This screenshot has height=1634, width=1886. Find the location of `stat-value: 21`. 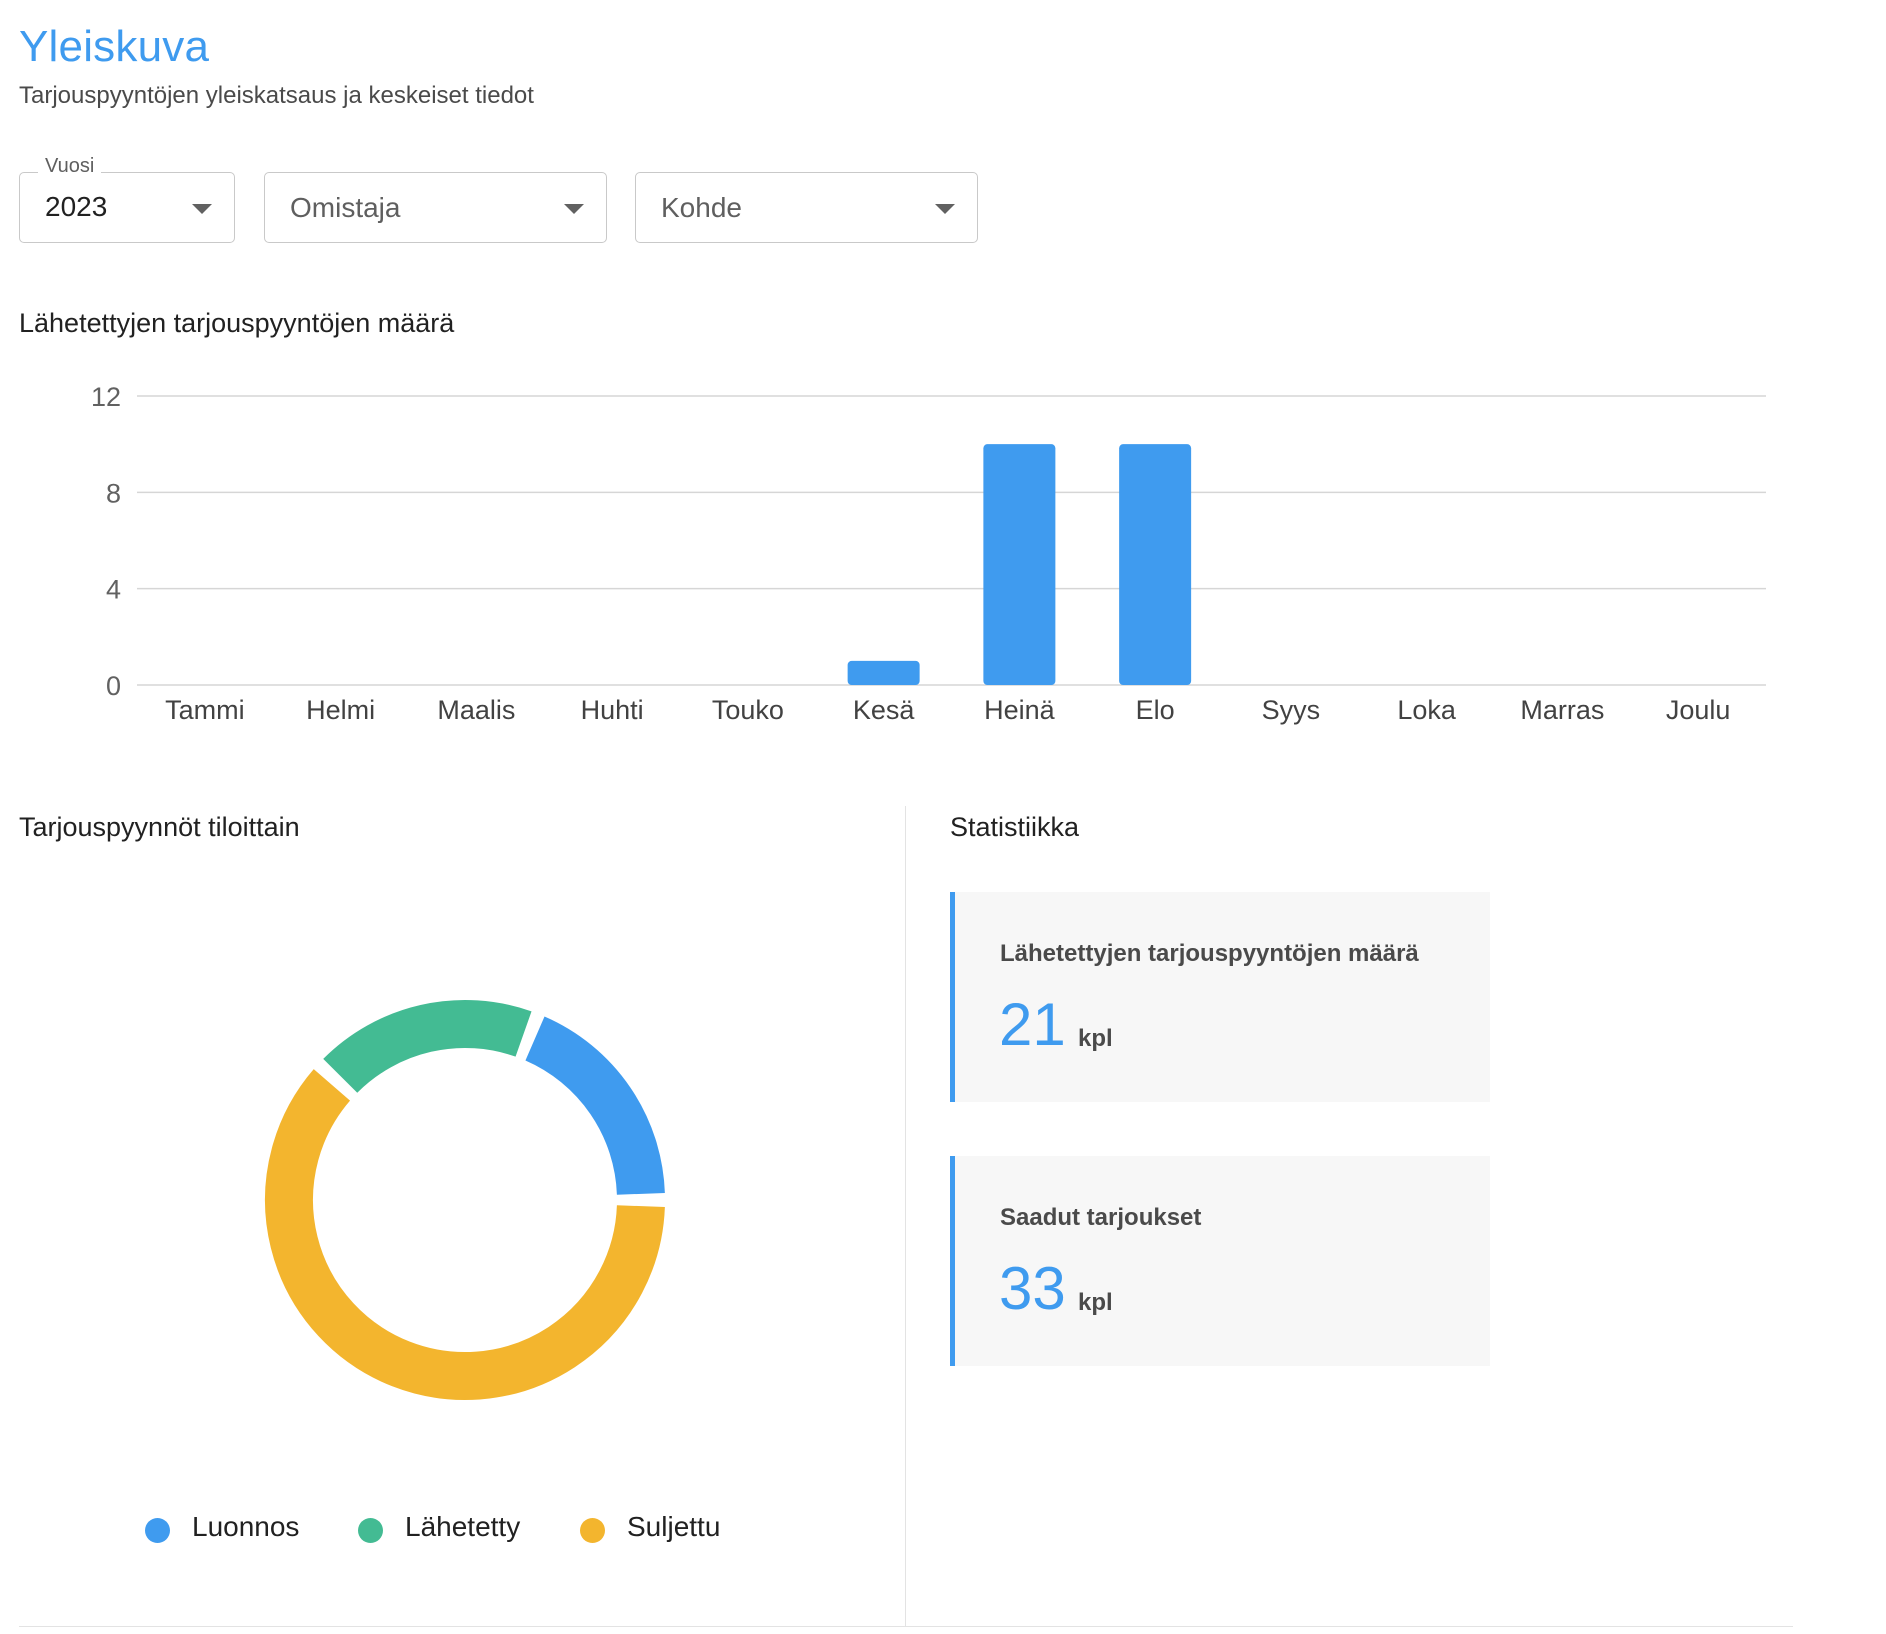

stat-value: 21 is located at coordinates (1032, 1024).